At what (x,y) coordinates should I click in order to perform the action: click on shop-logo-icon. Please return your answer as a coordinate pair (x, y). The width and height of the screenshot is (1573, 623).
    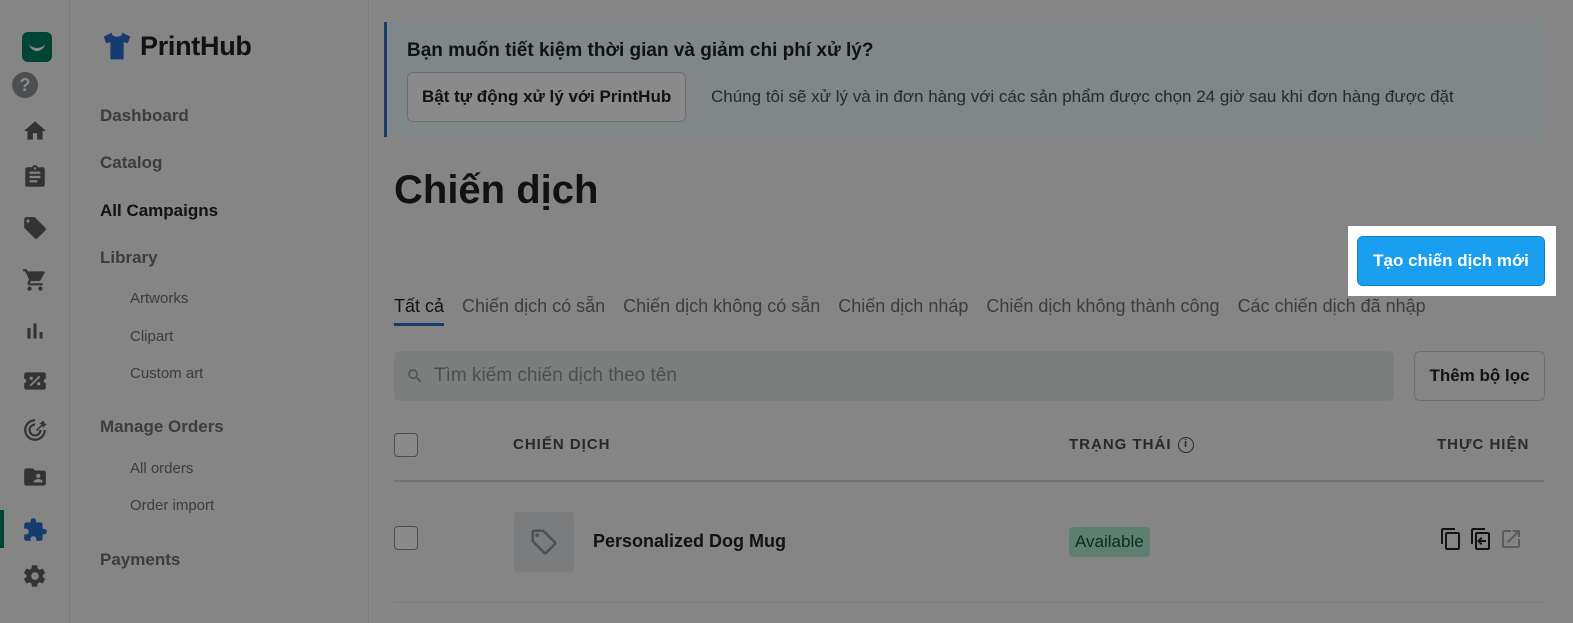
    Looking at the image, I should click on (37, 47).